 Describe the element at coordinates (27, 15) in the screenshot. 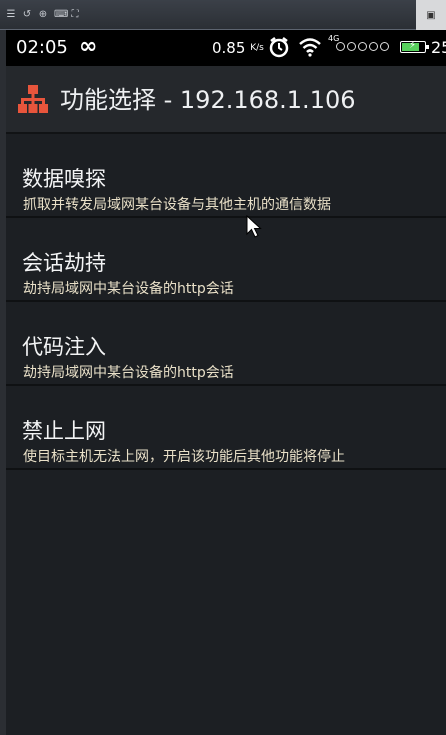

I see `rotate-icon: ↺` at that location.